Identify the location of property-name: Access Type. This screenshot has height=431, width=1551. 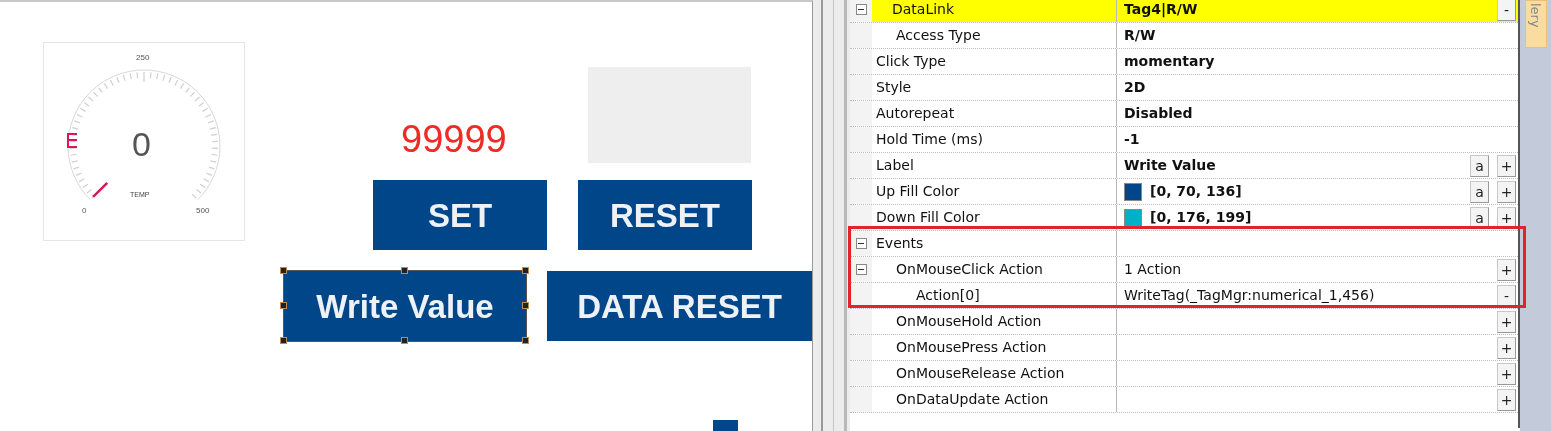
(994, 35).